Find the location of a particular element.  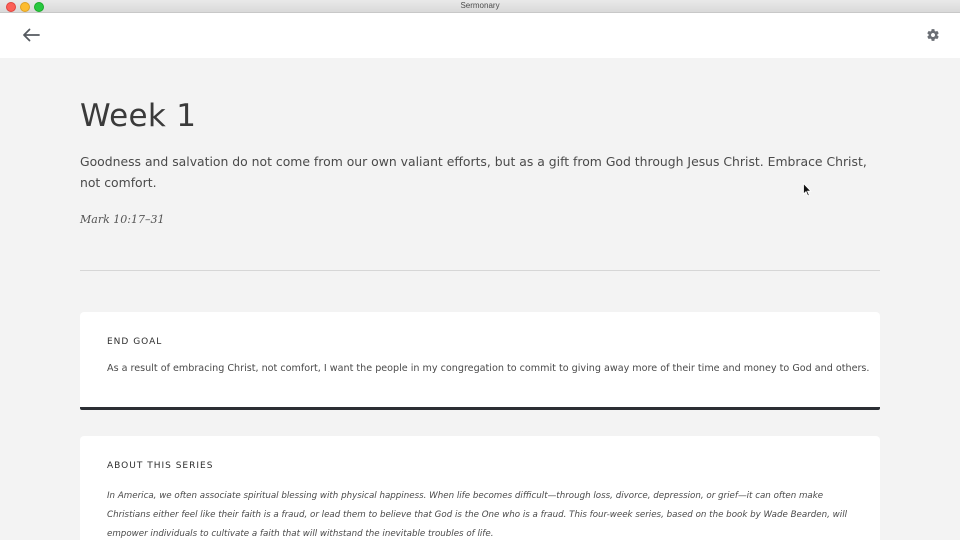

header is located at coordinates (480, 35).